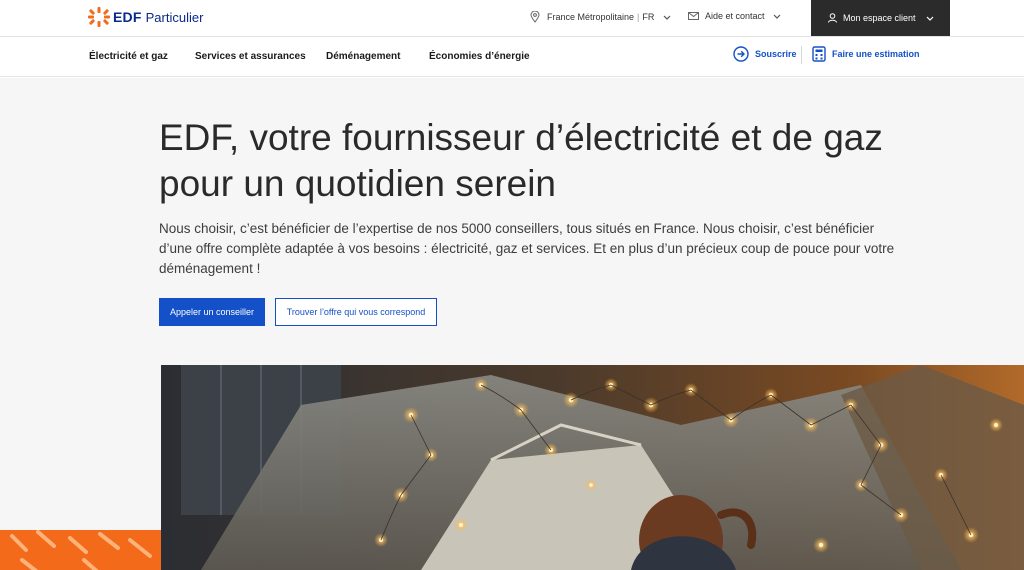 The width and height of the screenshot is (1024, 570). What do you see at coordinates (356, 312) in the screenshot?
I see `find-offer-button: Trouver l’offre qui vous correspond` at bounding box center [356, 312].